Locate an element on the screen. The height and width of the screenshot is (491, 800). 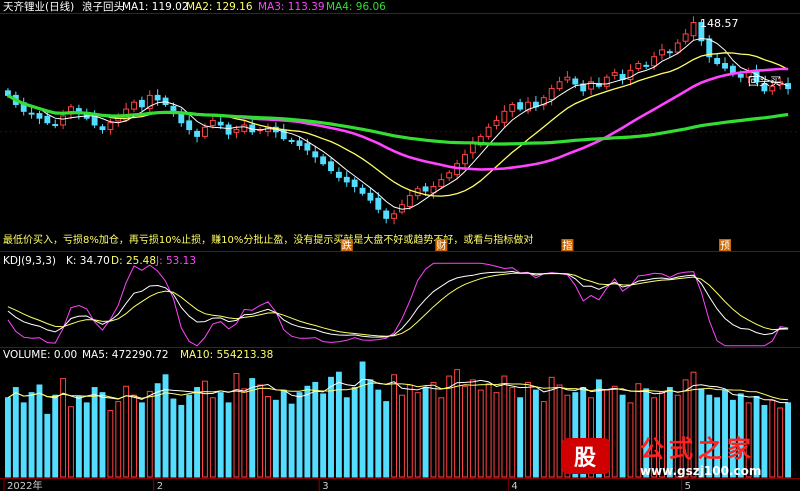
axis-label: 2022年 is located at coordinates (24, 485).